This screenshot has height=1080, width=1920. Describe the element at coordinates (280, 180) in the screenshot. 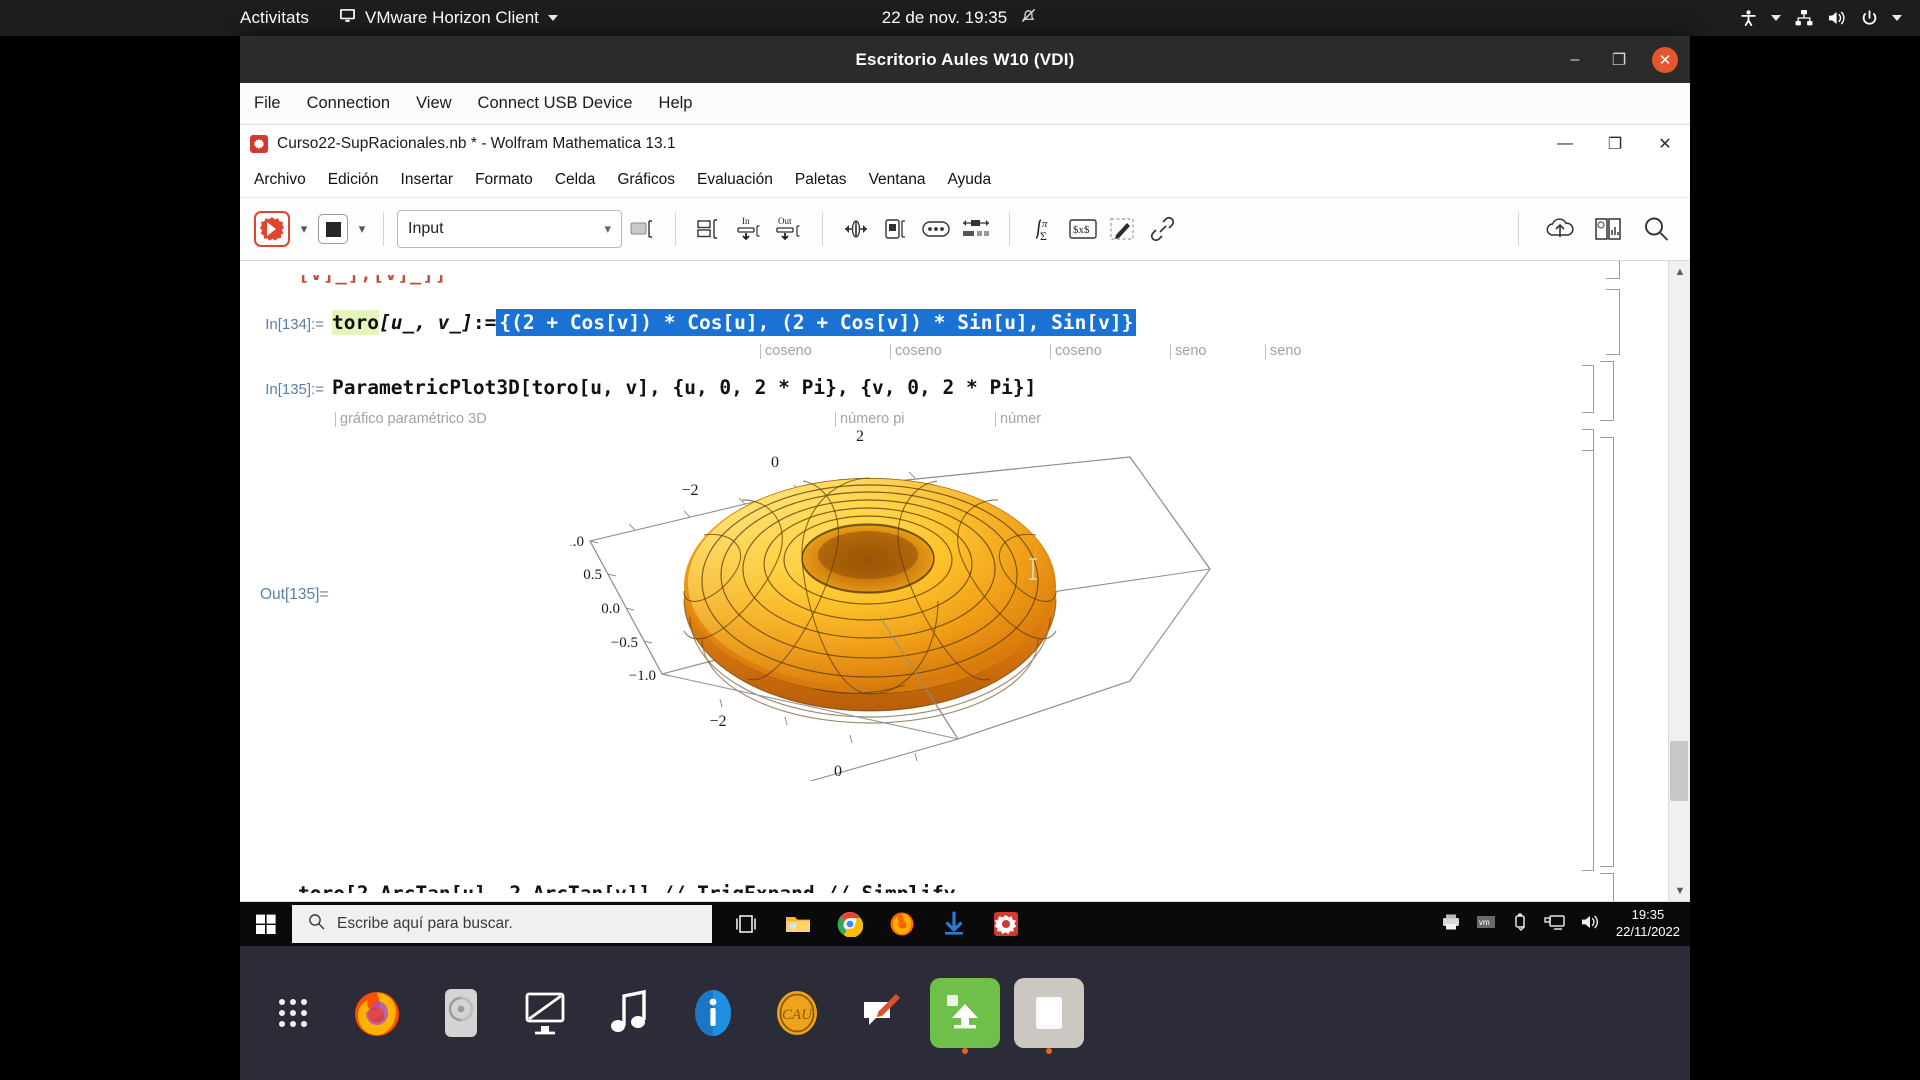

I see `menu-archivo: Archivo` at that location.